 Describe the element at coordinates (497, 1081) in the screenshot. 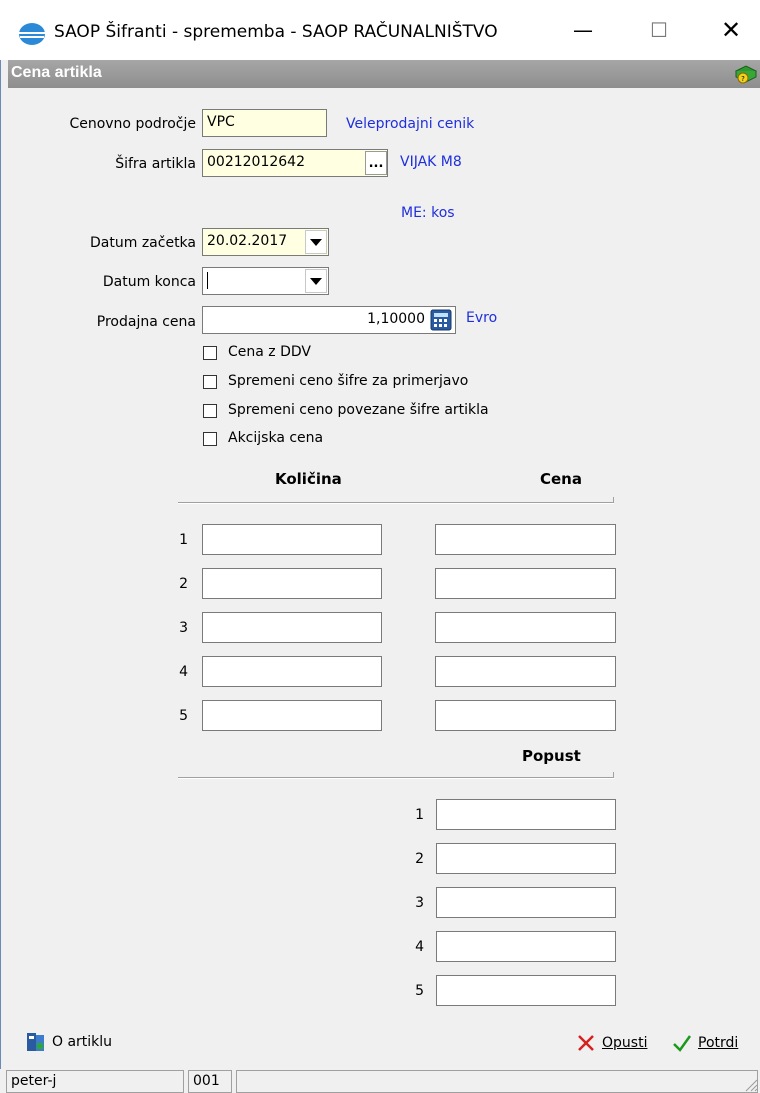

I see `status-message` at that location.